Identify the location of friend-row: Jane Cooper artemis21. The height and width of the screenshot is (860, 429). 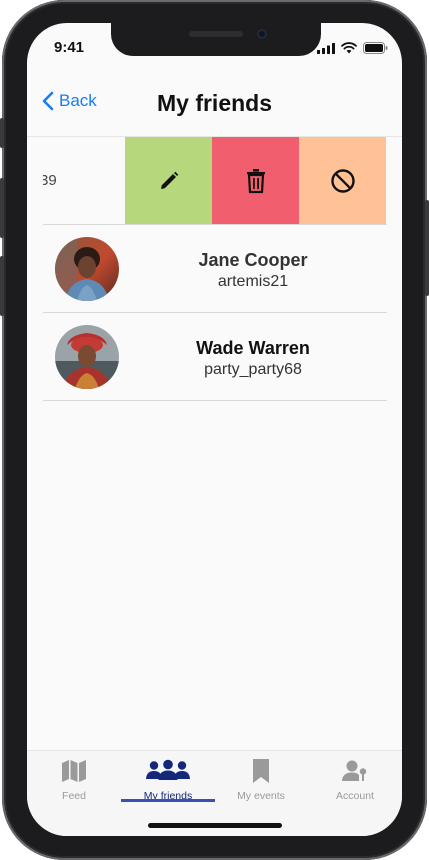
(215, 269).